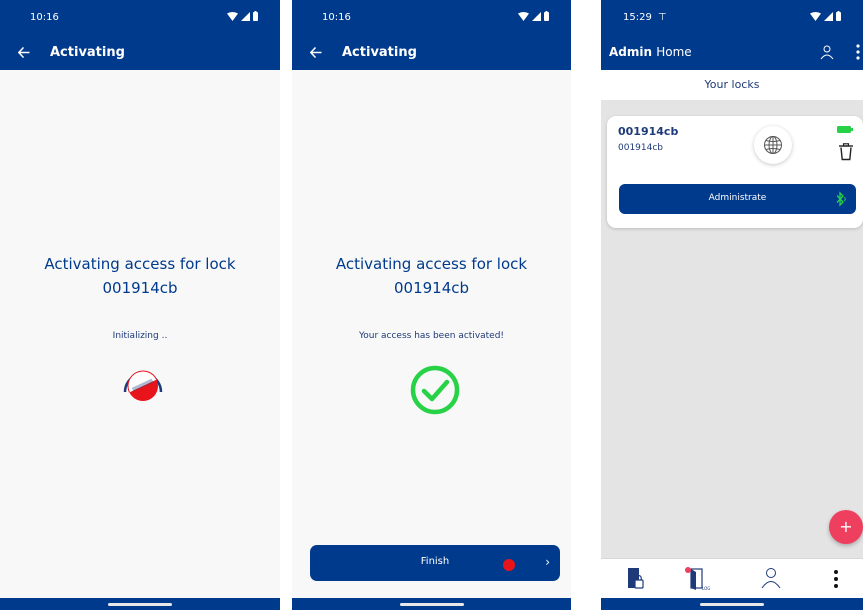 This screenshot has width=863, height=610. Describe the element at coordinates (732, 578) in the screenshot. I see `bottom-nav: LOG` at that location.